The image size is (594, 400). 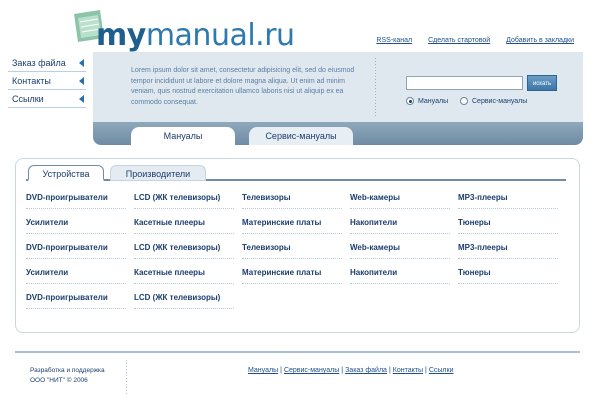 What do you see at coordinates (408, 370) in the screenshot?
I see `footer-link-contacts: Контакты` at bounding box center [408, 370].